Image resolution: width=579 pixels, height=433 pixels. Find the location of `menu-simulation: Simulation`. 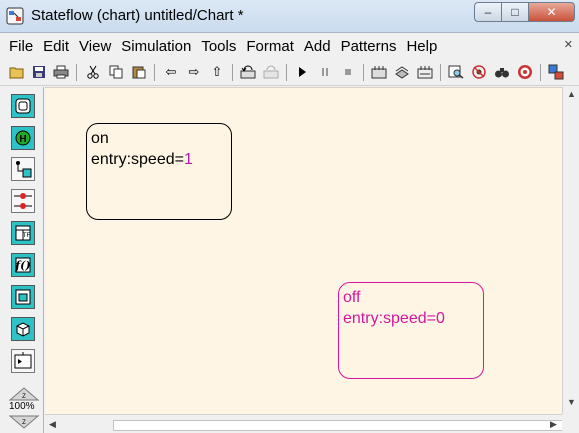

menu-simulation: Simulation is located at coordinates (156, 46).